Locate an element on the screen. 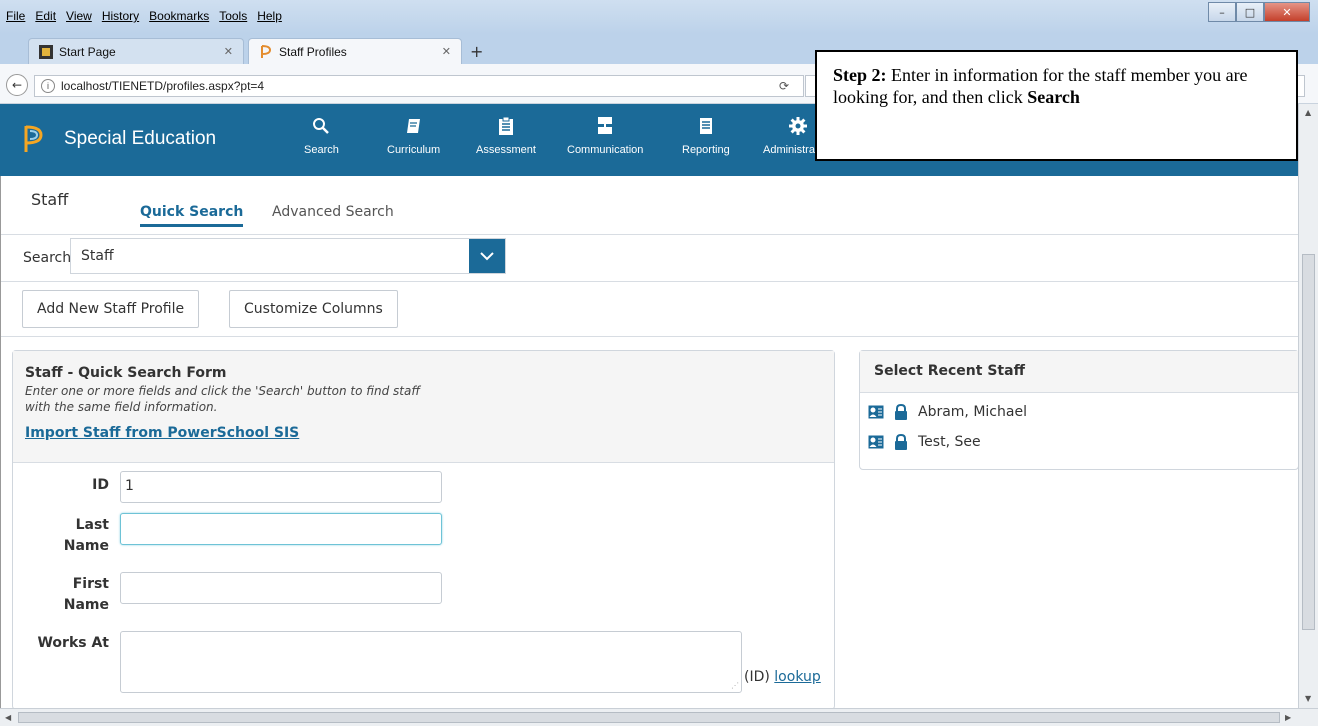 The image size is (1318, 726). clipboard-icon is located at coordinates (506, 126).